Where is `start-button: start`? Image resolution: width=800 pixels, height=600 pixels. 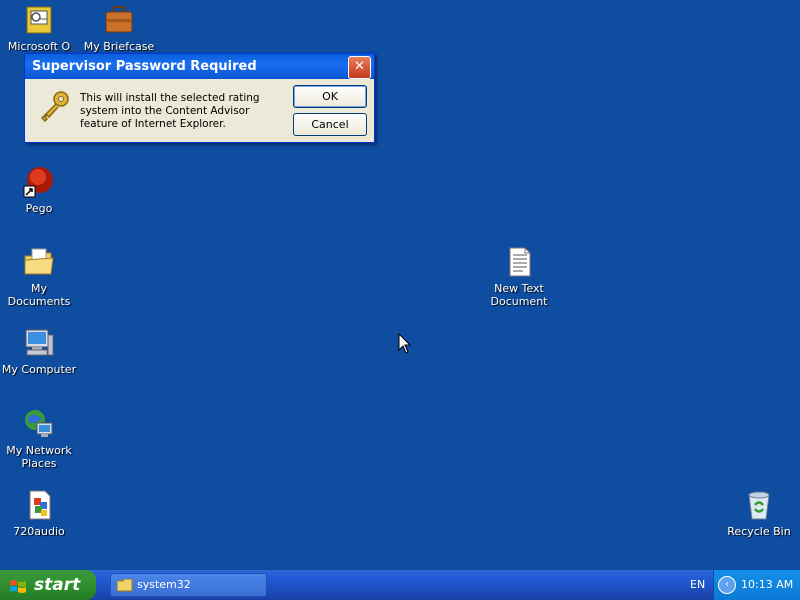 start-button: start is located at coordinates (48, 585).